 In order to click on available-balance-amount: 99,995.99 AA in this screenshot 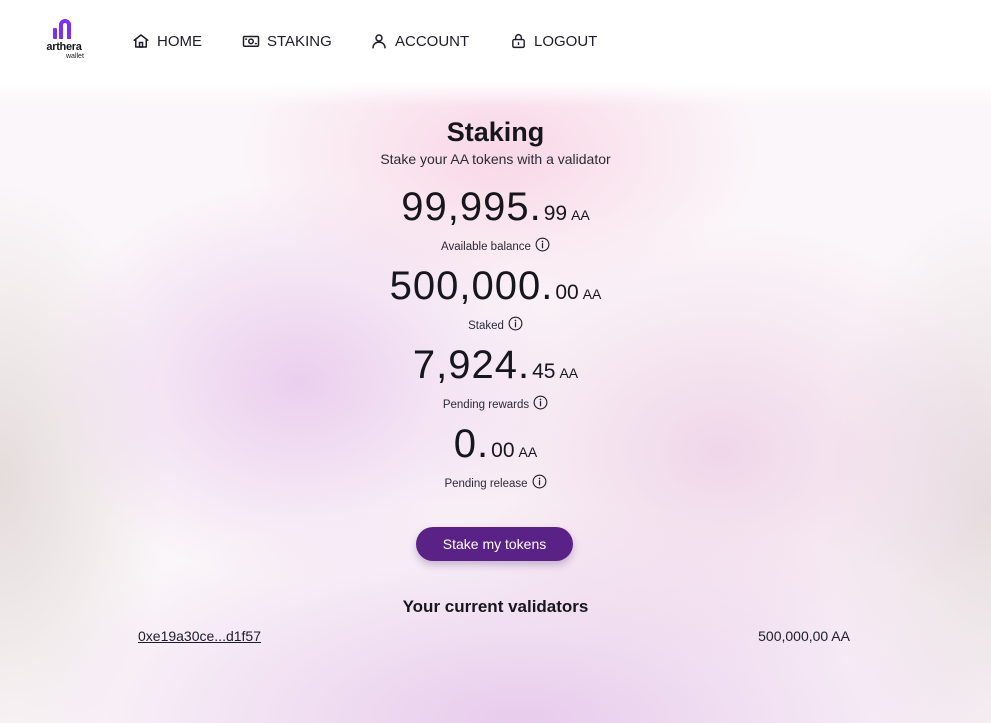, I will do `click(495, 211)`.